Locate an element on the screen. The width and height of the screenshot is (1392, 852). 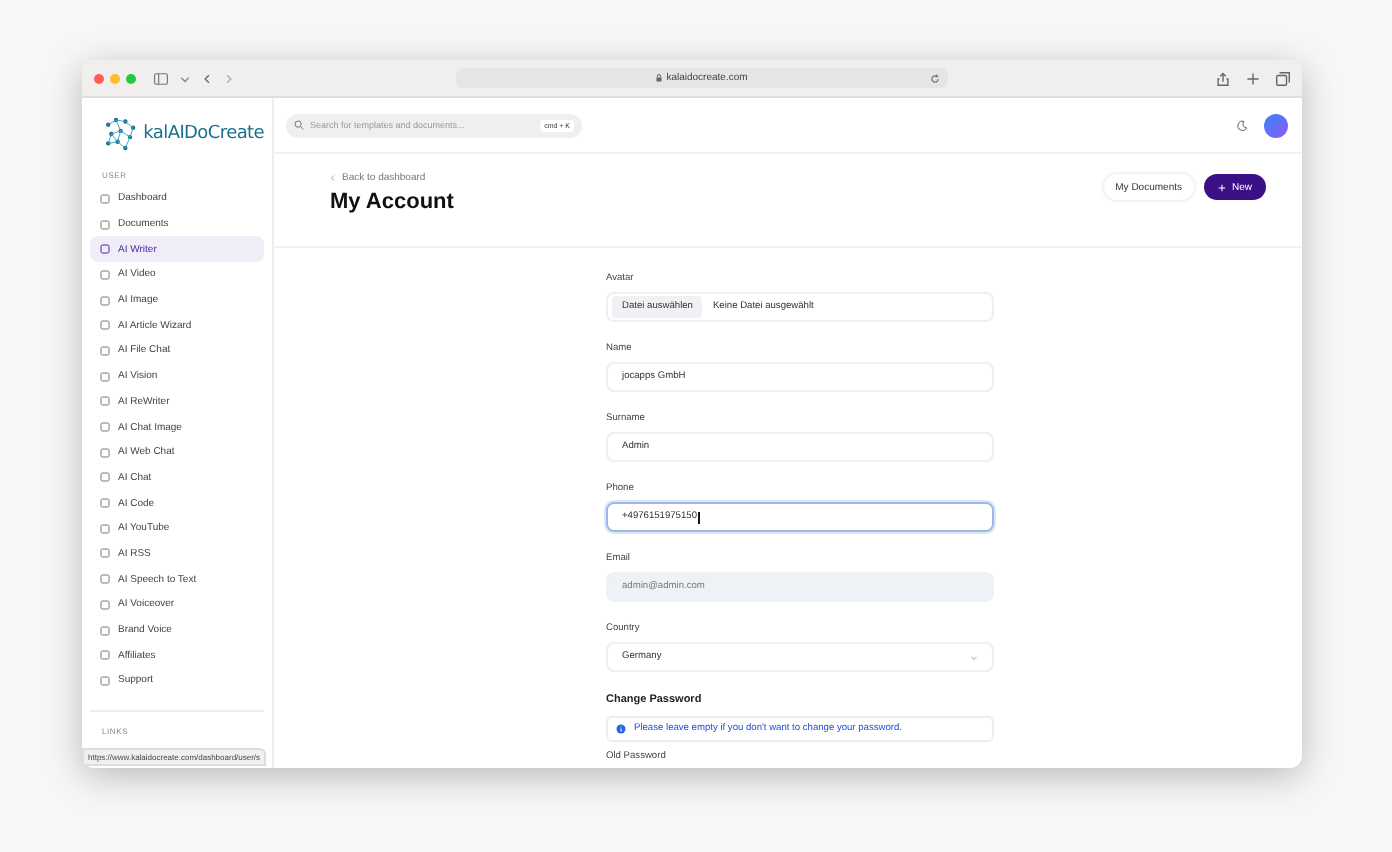
logo-text: kalAIDoCreate is located at coordinates (203, 134).